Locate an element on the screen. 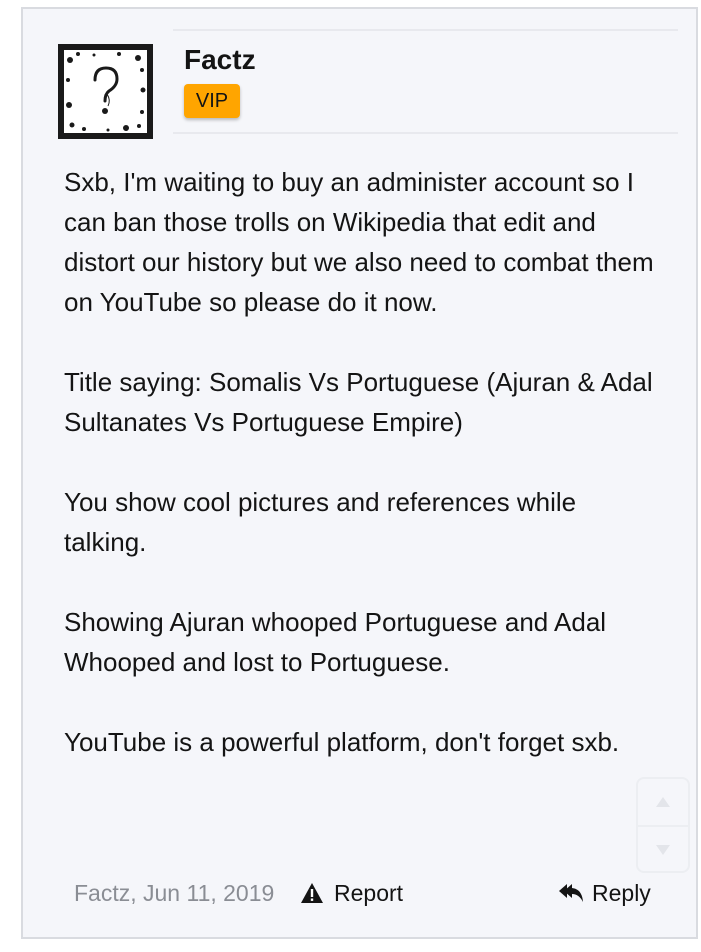  scroll-navigation is located at coordinates (663, 825).